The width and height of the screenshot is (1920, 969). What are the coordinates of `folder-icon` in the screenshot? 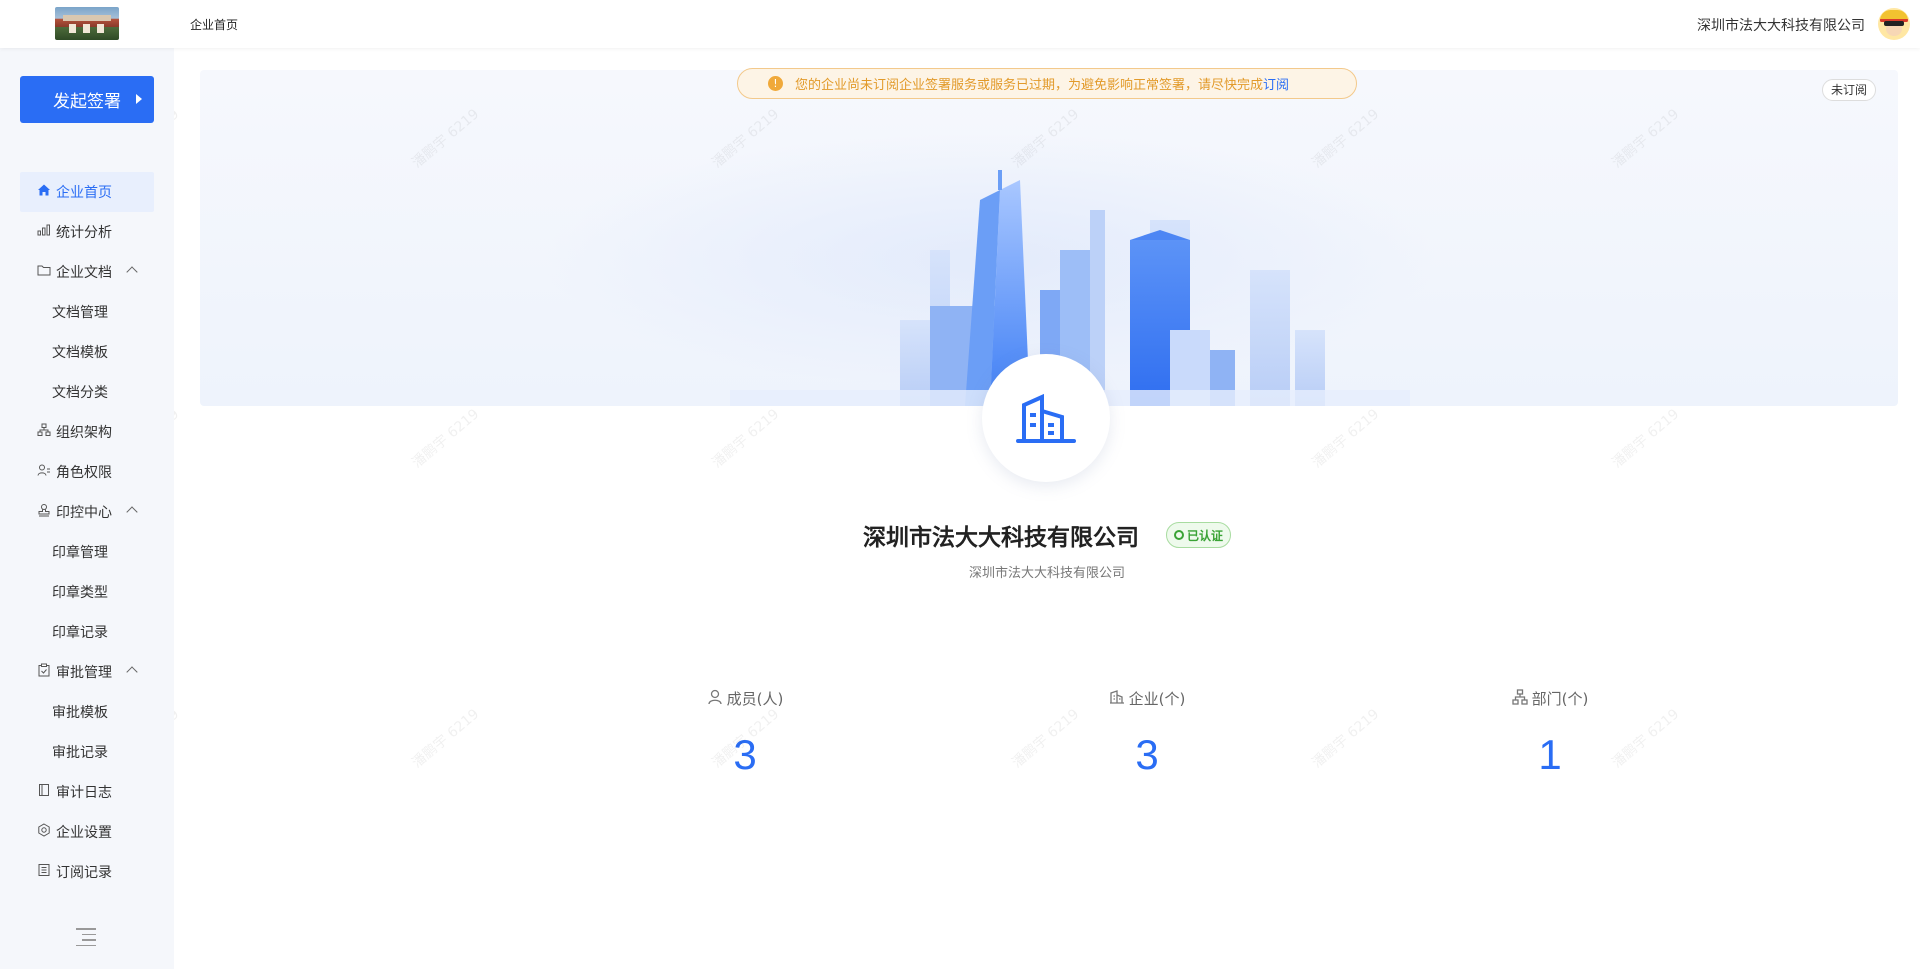 It's located at (44, 272).